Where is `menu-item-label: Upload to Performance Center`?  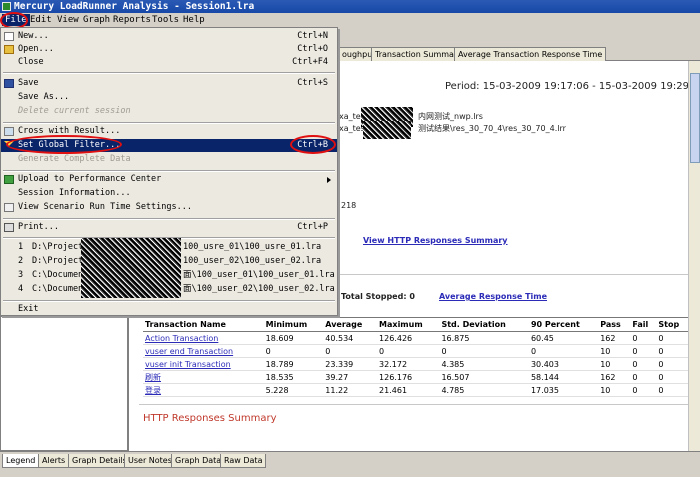 menu-item-label: Upload to Performance Center is located at coordinates (90, 179).